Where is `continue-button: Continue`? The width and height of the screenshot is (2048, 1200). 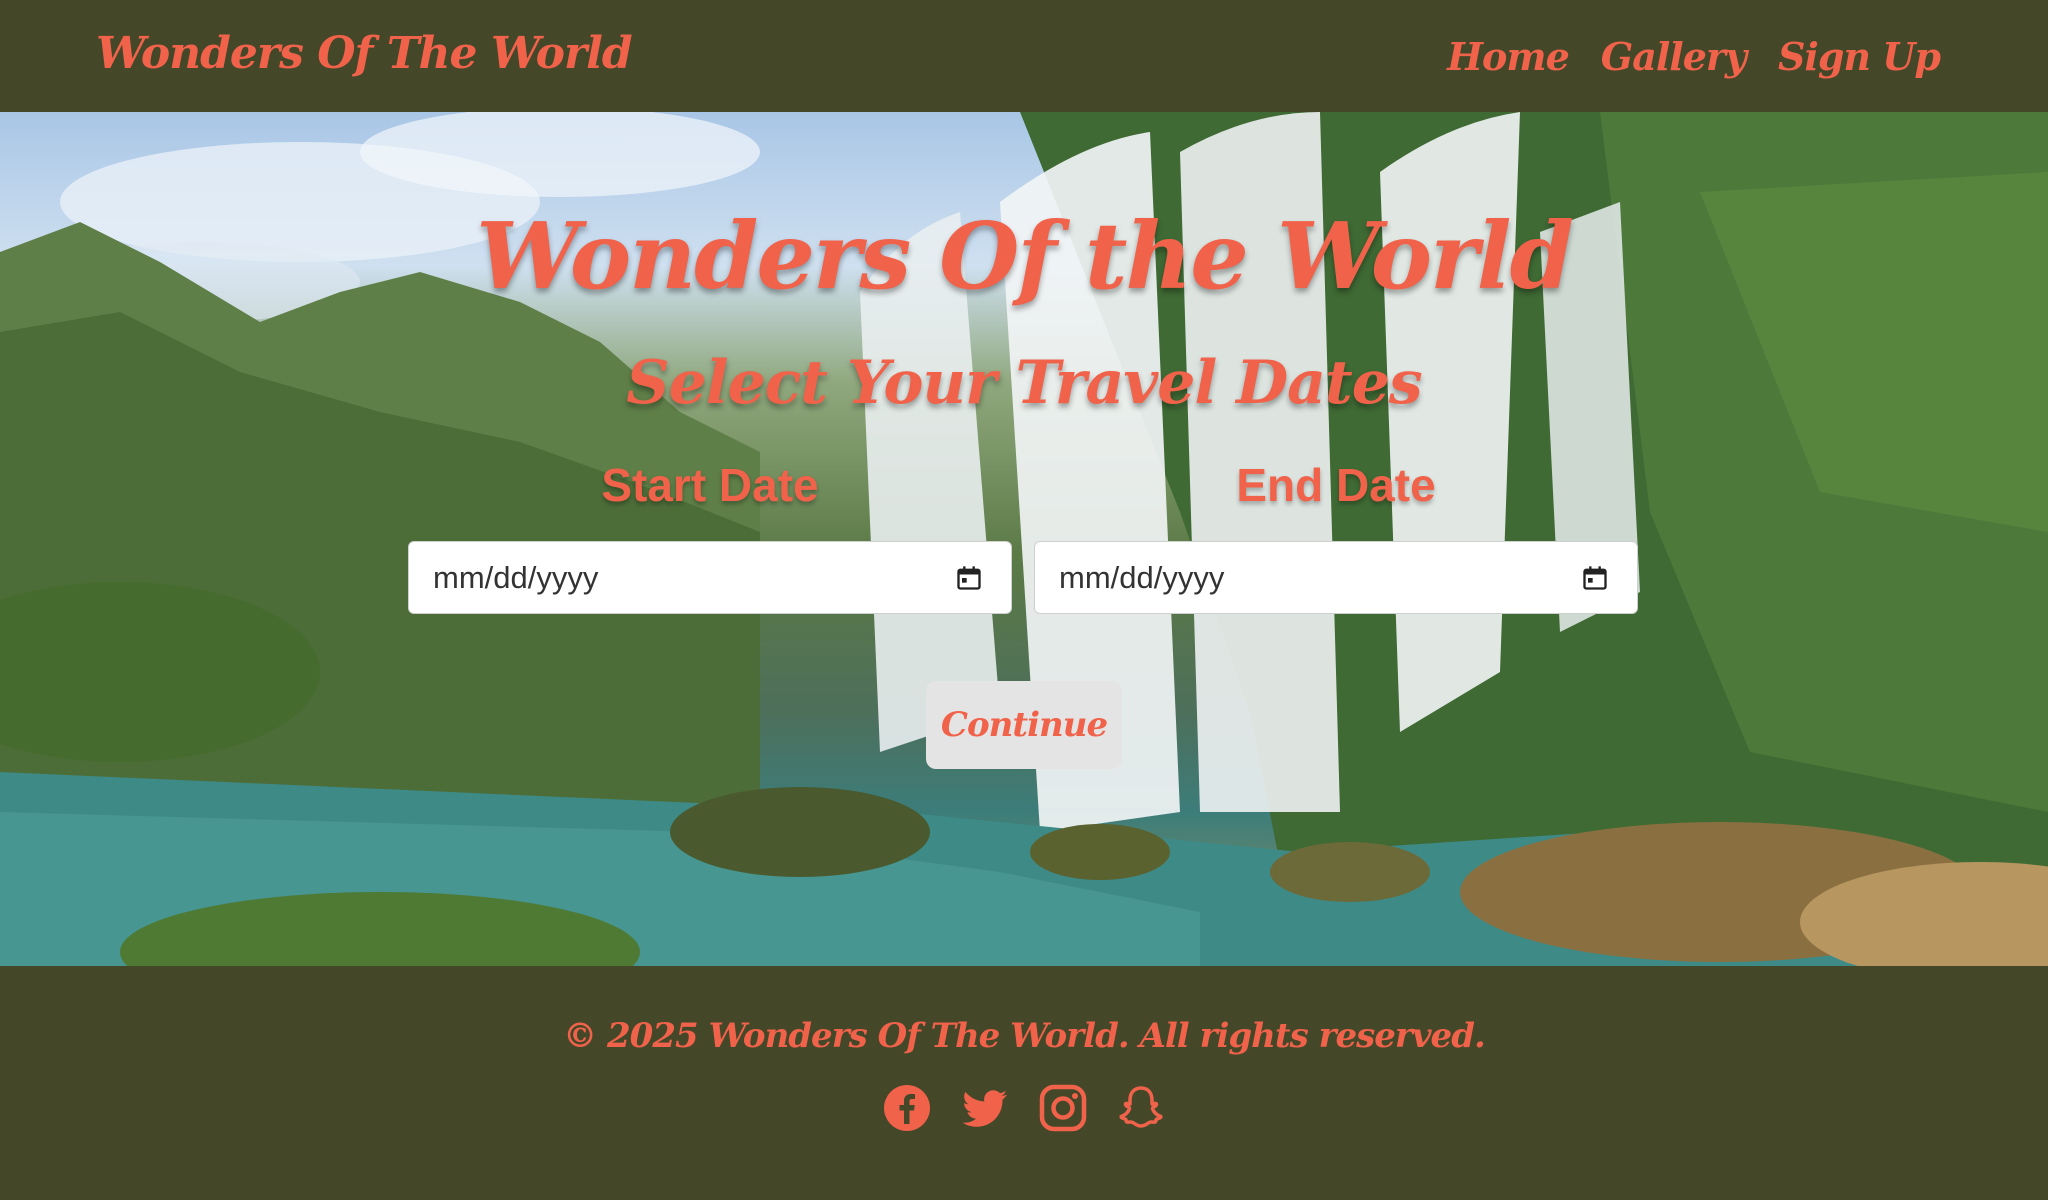
continue-button: Continue is located at coordinates (1024, 725).